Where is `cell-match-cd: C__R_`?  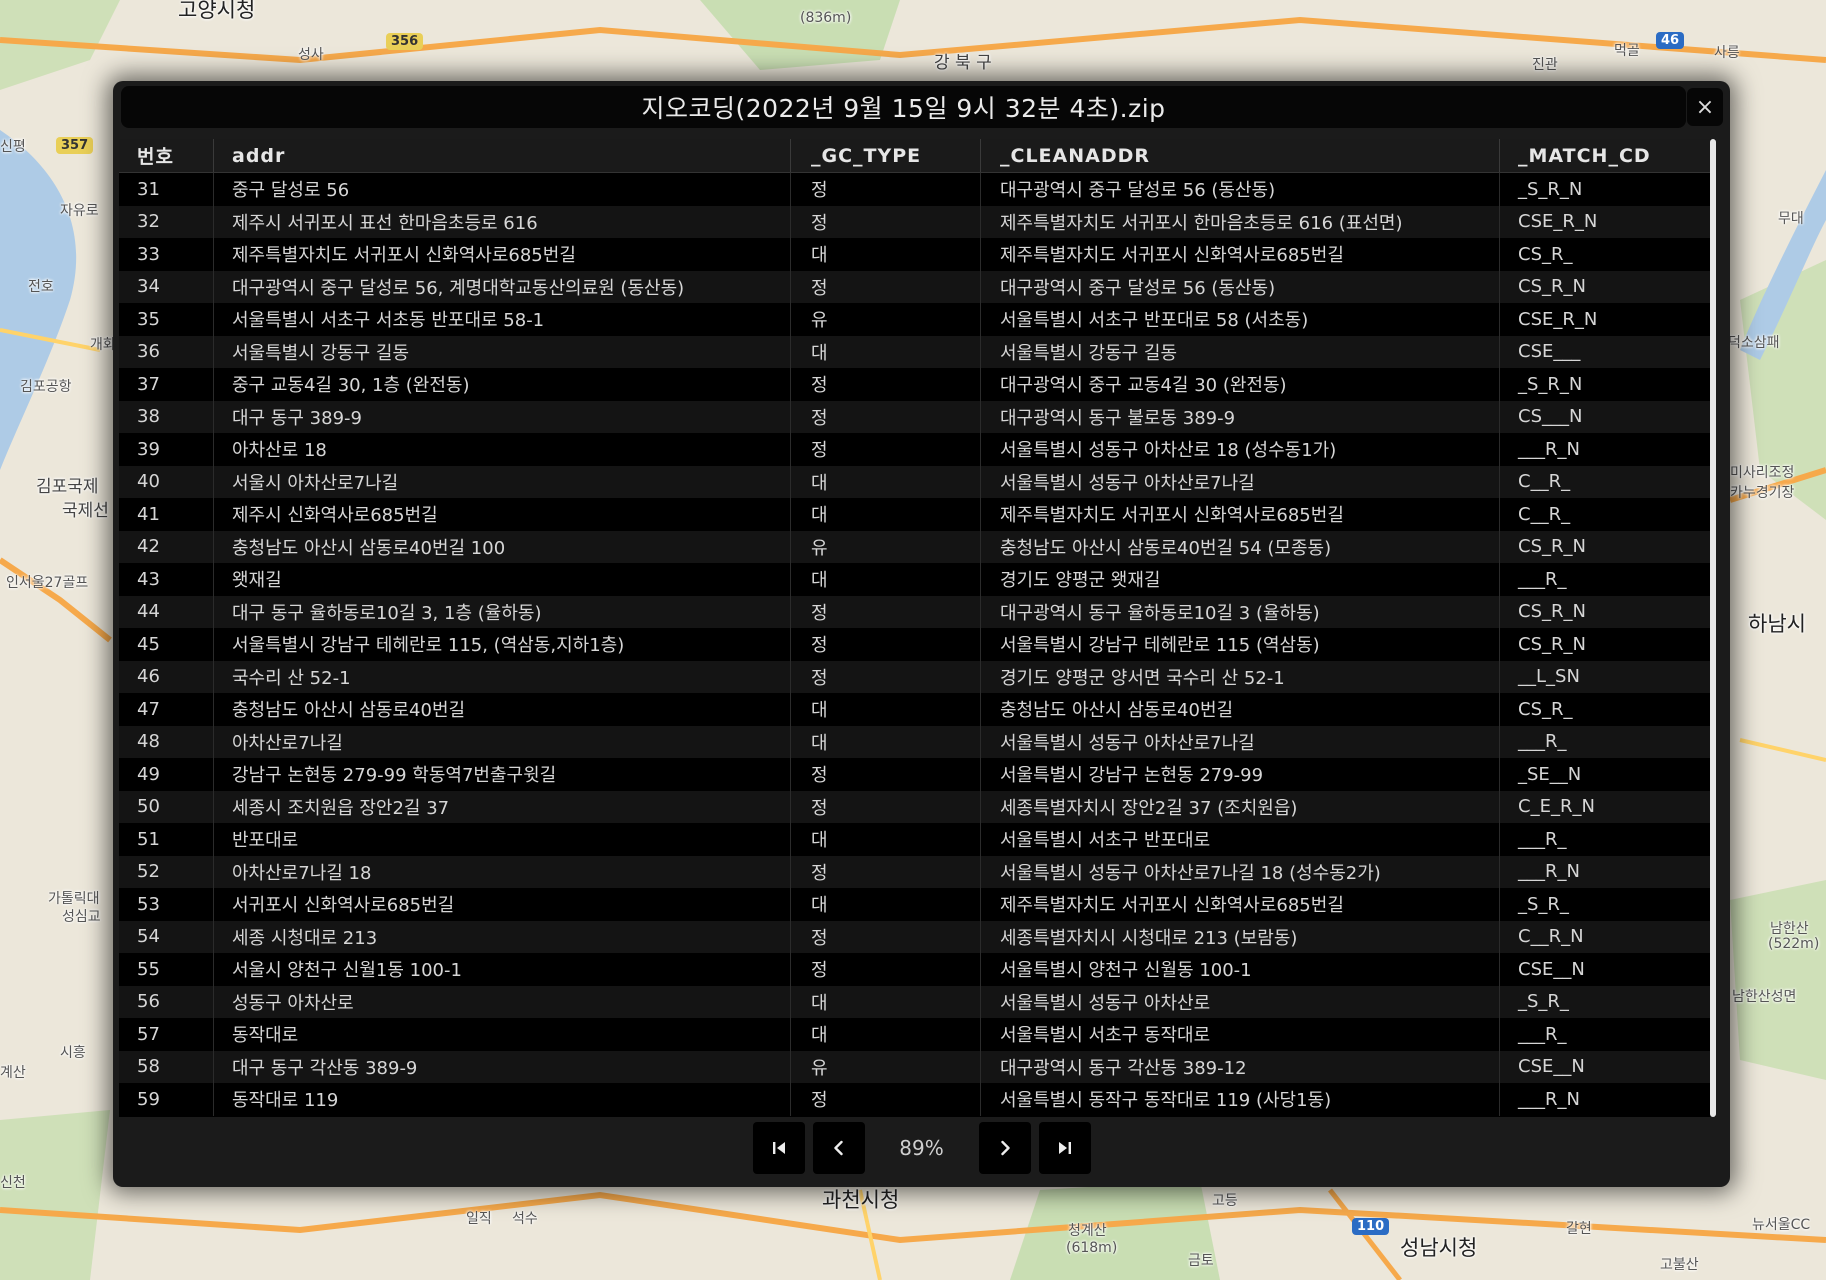
cell-match-cd: C__R_ is located at coordinates (1544, 514).